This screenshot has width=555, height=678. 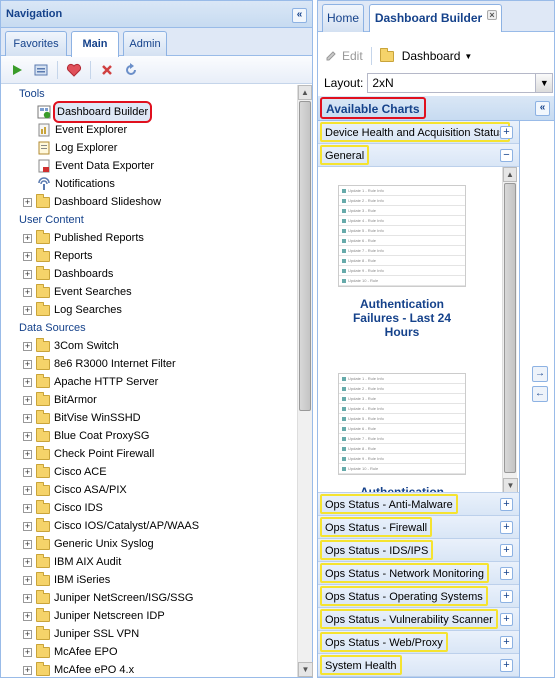 I want to click on tree-item-log-explorer: Log Explorer, so click(x=149, y=148).